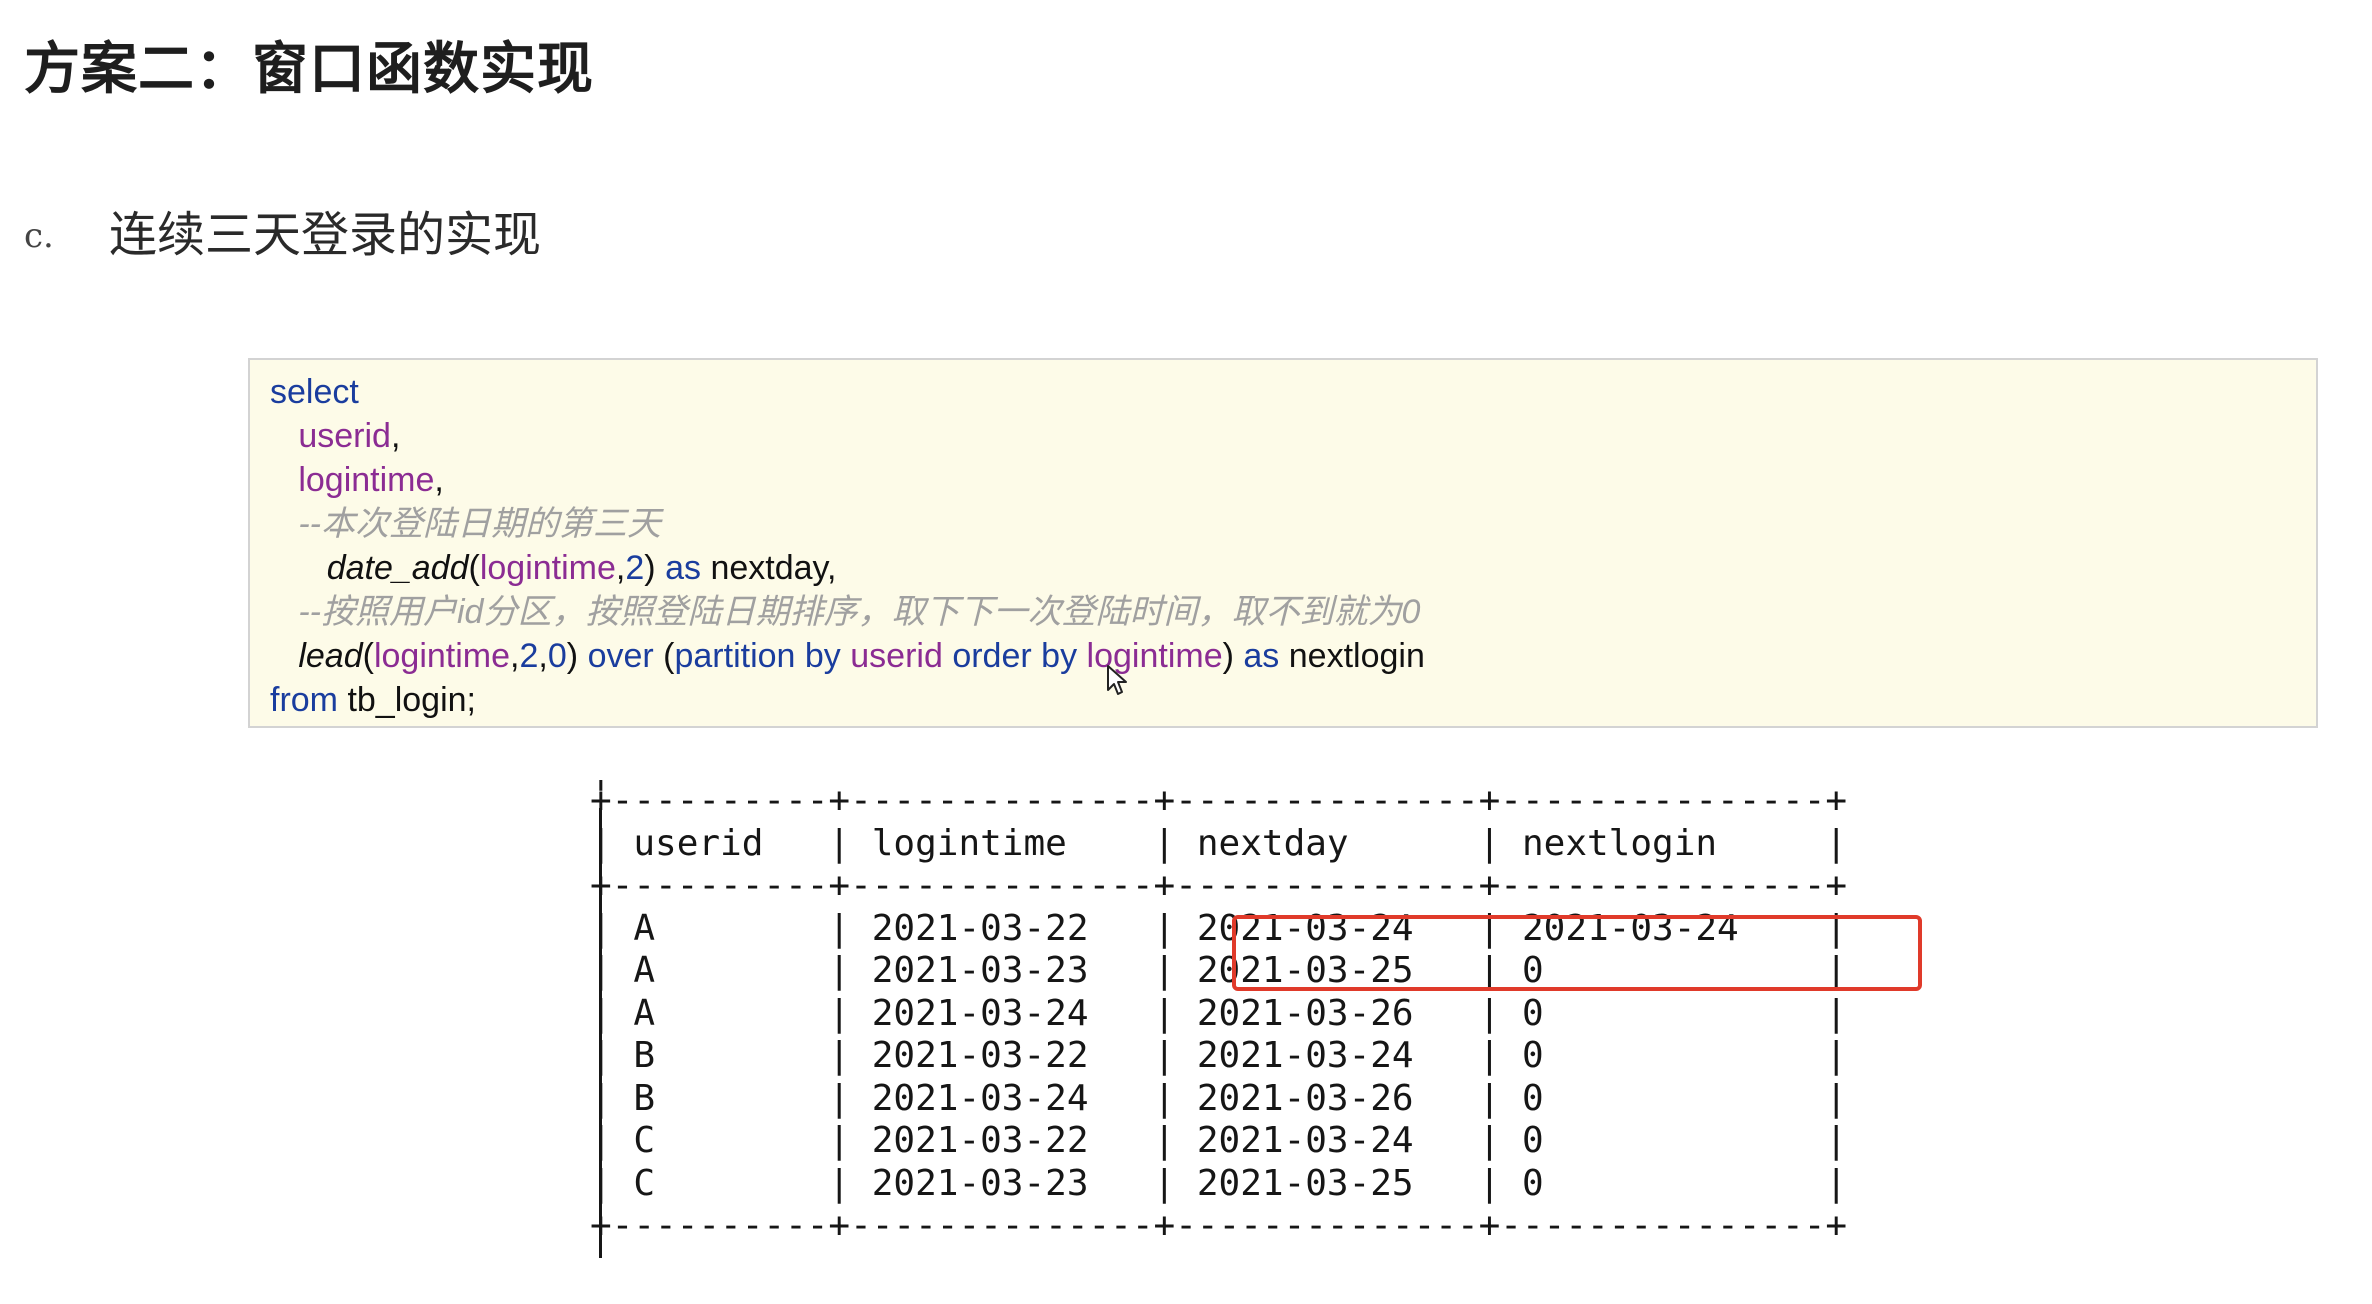 The width and height of the screenshot is (2372, 1304). What do you see at coordinates (581, 568) in the screenshot?
I see `code-line-date-add: date_add(logintime,2) as nextday,` at bounding box center [581, 568].